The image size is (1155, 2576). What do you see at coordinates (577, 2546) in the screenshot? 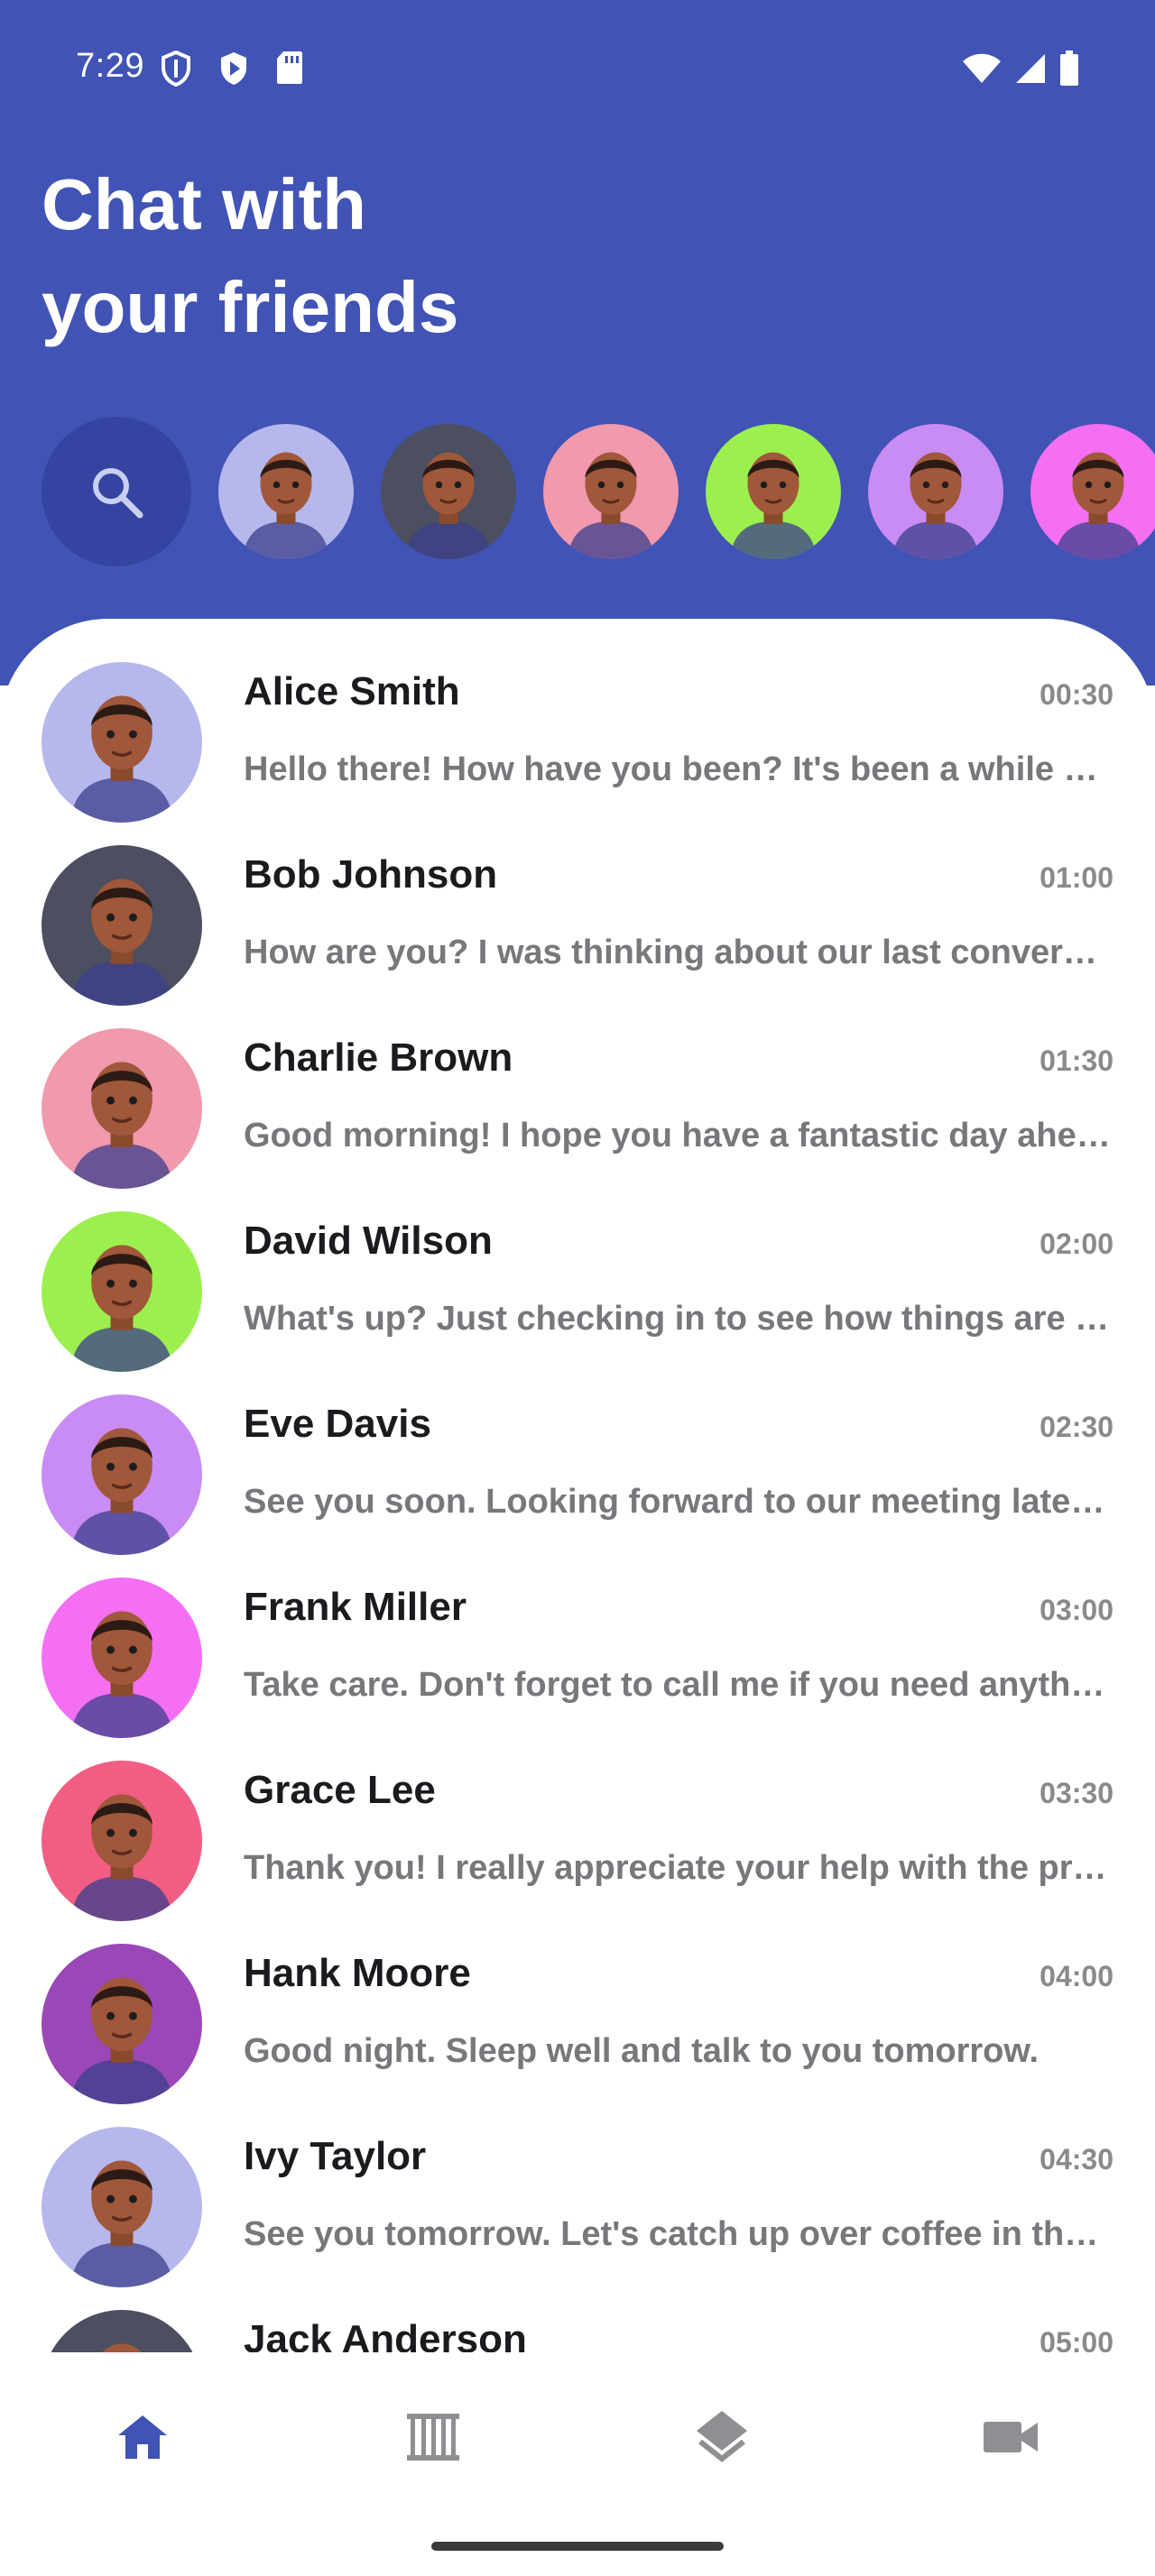
I see `home-indicator` at bounding box center [577, 2546].